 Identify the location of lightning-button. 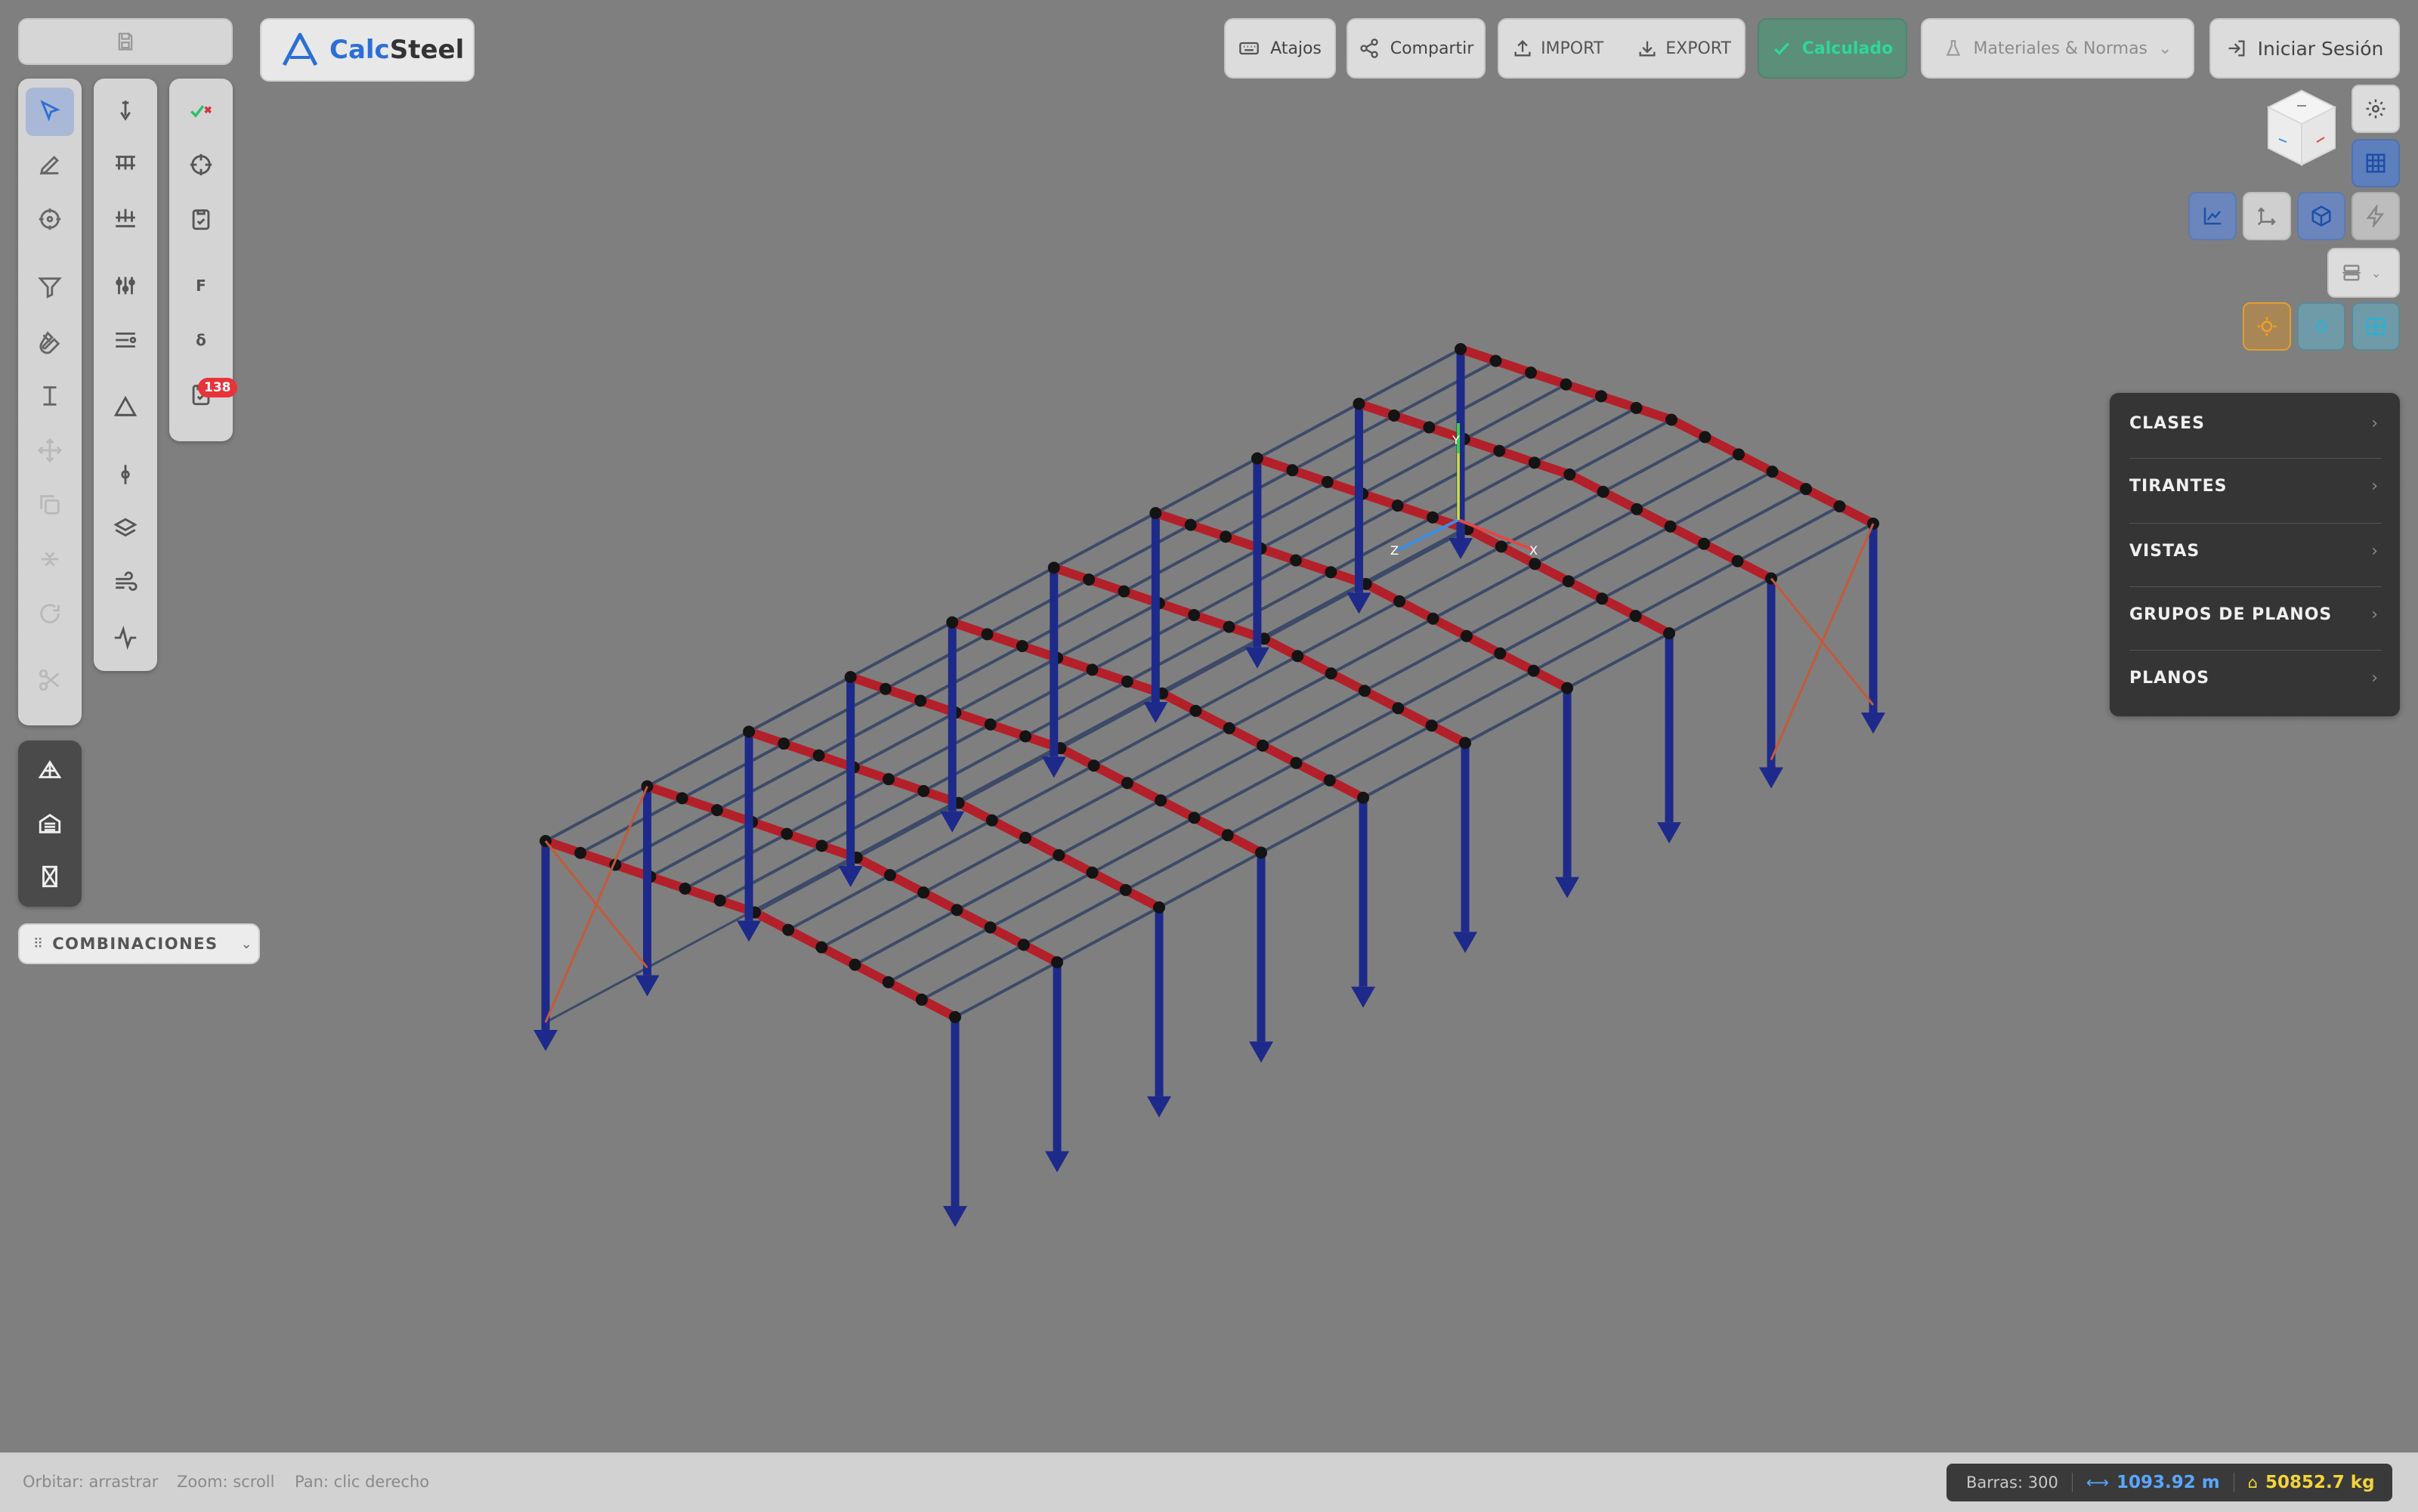
(2376, 216).